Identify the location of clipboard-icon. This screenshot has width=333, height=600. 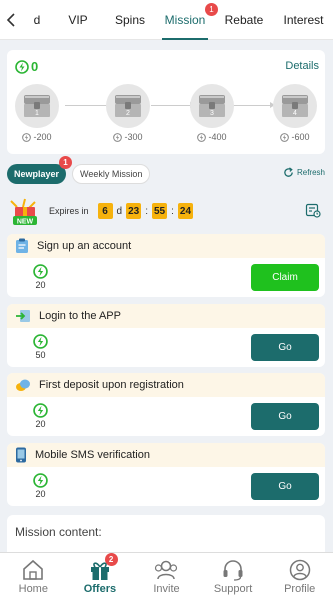
(22, 245).